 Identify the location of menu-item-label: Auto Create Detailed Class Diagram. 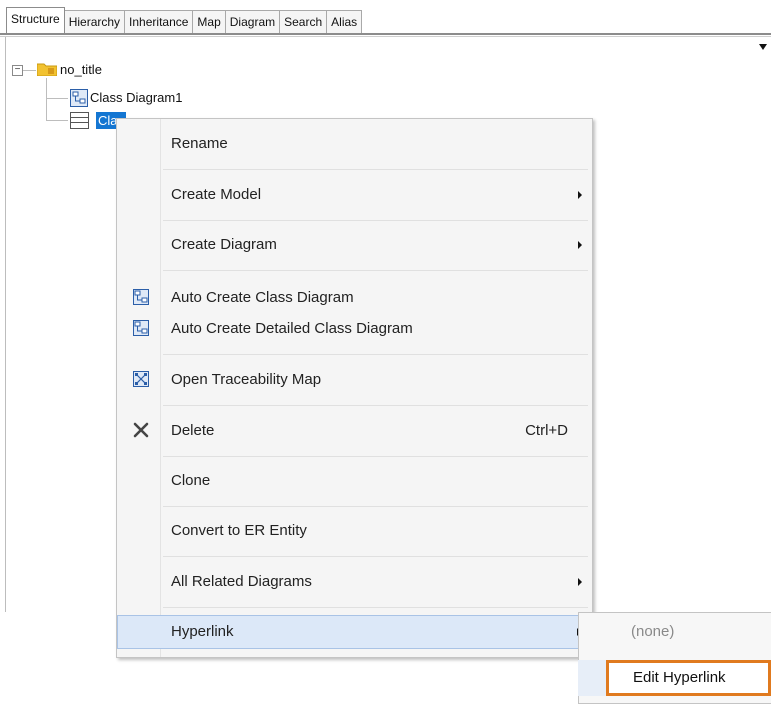
(292, 328).